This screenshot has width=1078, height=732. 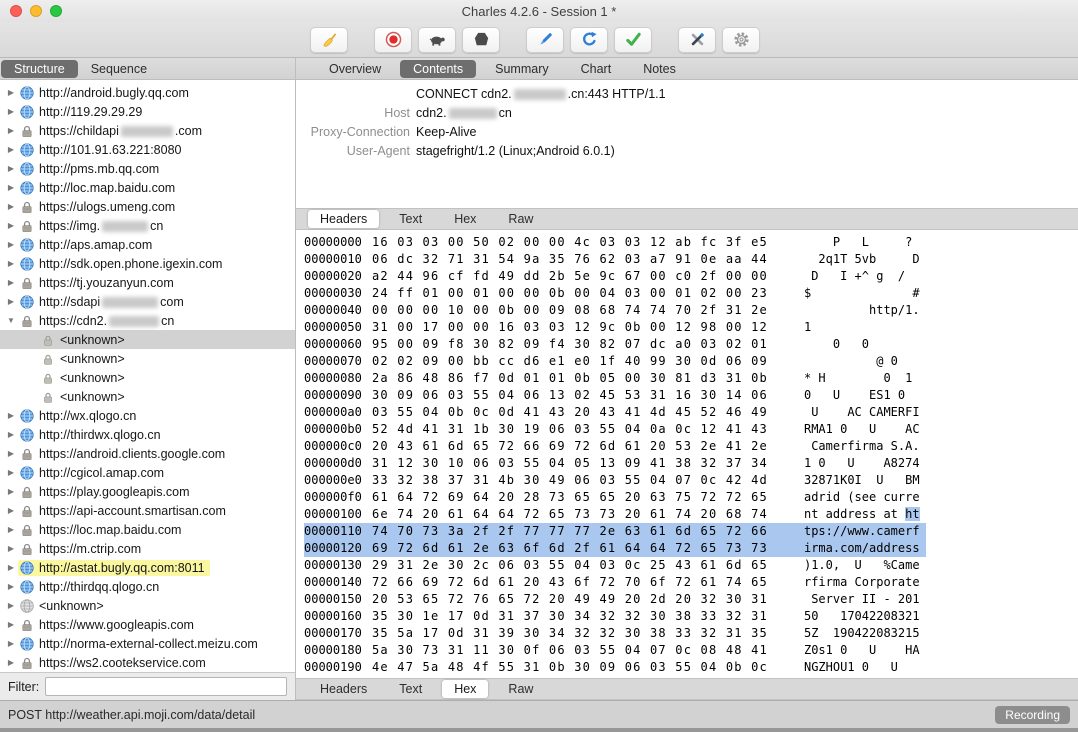 What do you see at coordinates (438, 68) in the screenshot?
I see `tab-contents: Contents` at bounding box center [438, 68].